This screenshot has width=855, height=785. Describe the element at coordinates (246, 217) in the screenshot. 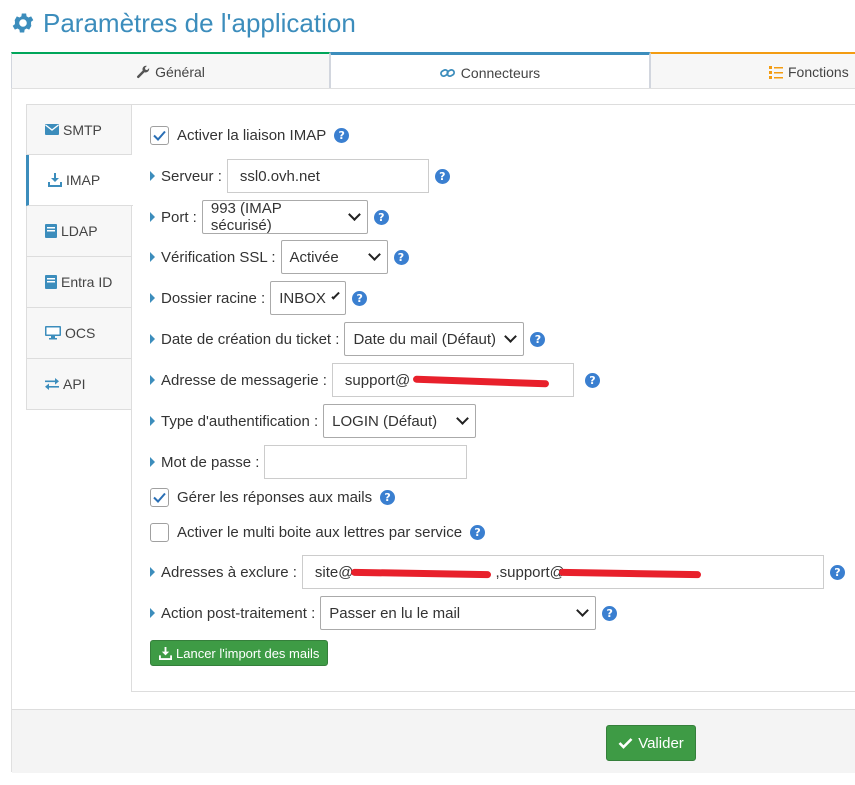

I see `port-select-value: 993 (IMAP sécurisé)` at that location.